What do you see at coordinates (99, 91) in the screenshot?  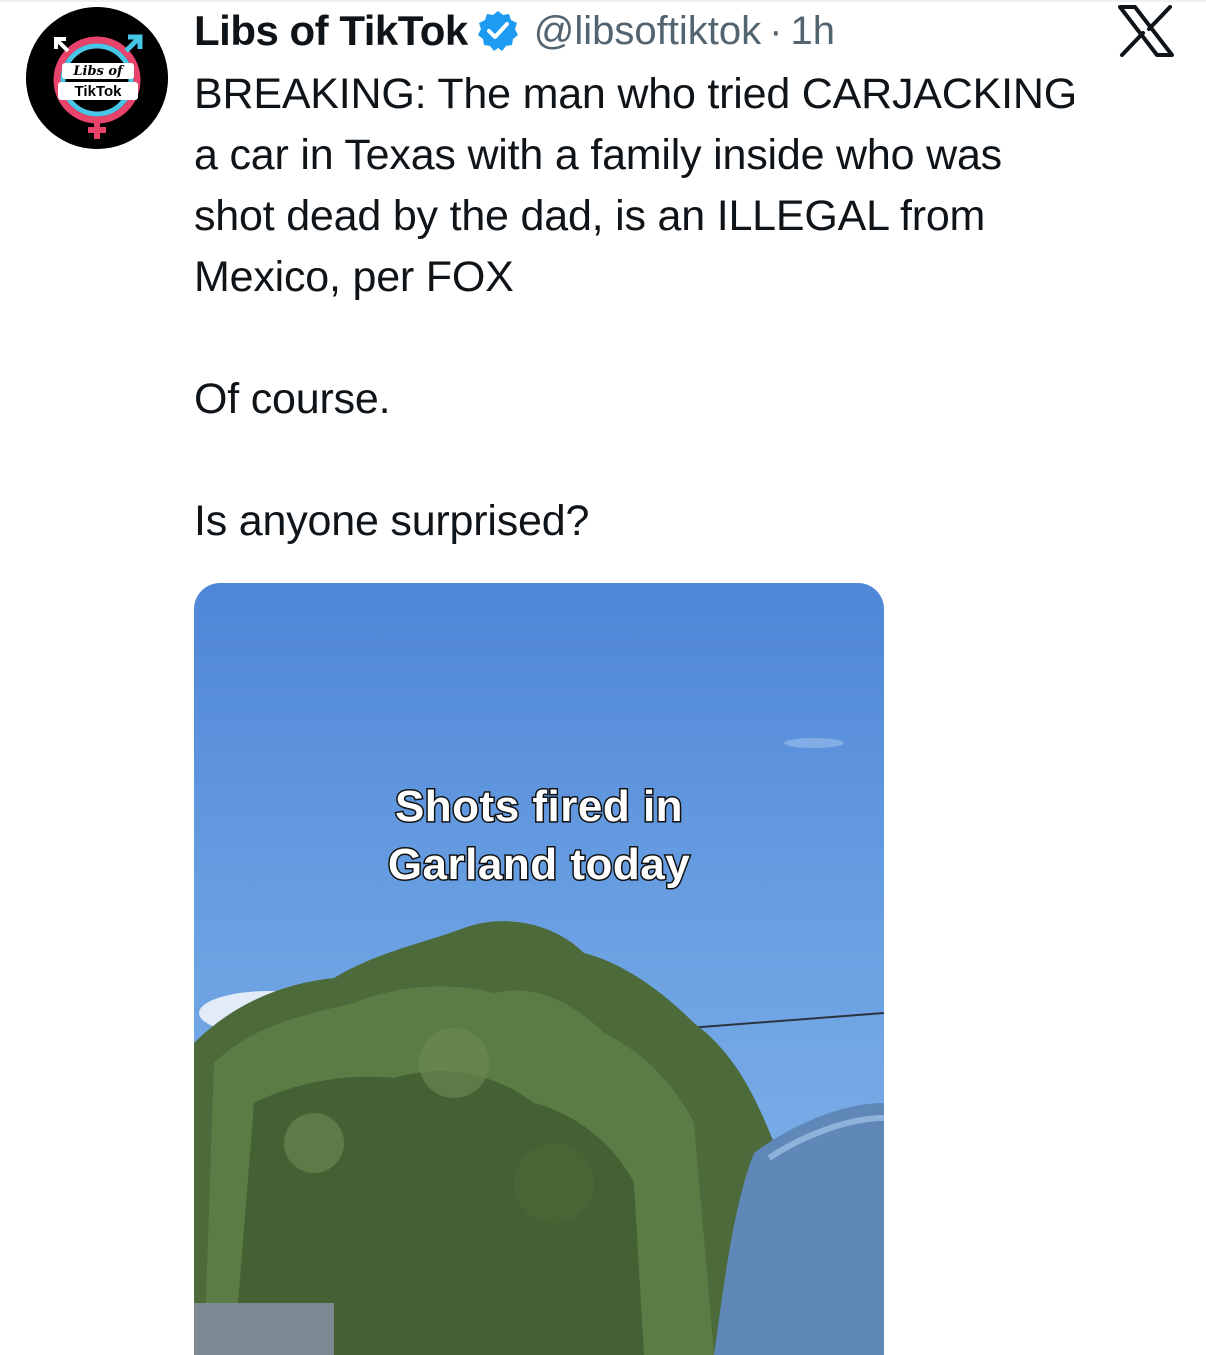 I see `avatar-text-line2: TikTok` at bounding box center [99, 91].